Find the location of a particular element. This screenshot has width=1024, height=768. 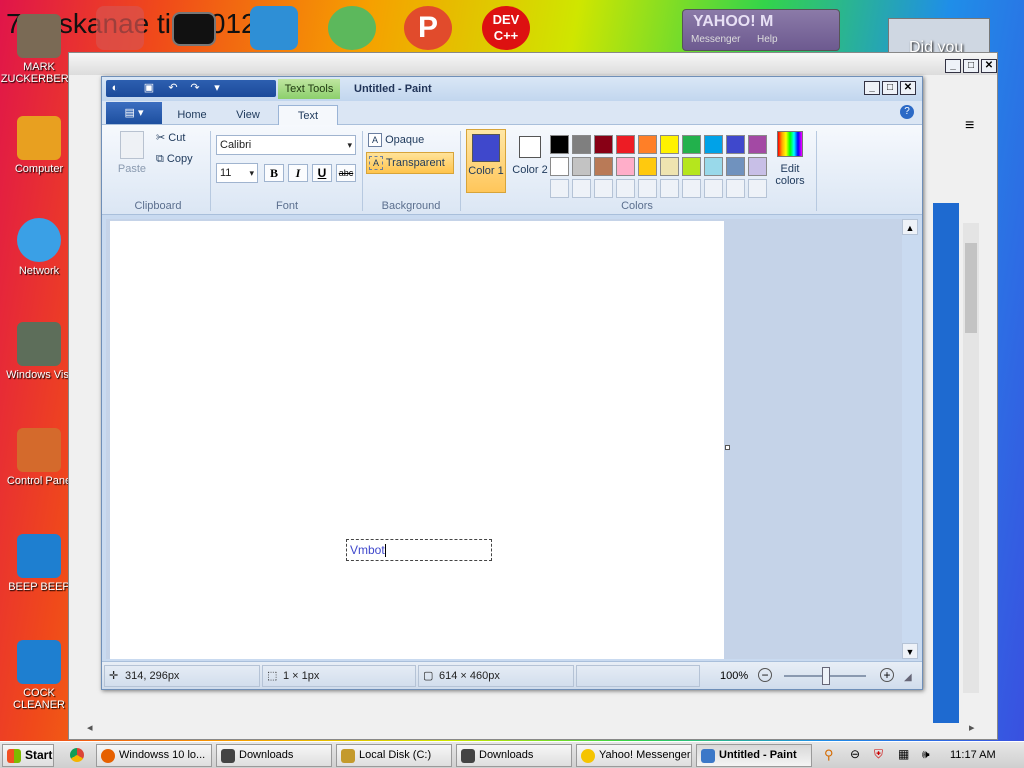

bold-button: B is located at coordinates (274, 173).